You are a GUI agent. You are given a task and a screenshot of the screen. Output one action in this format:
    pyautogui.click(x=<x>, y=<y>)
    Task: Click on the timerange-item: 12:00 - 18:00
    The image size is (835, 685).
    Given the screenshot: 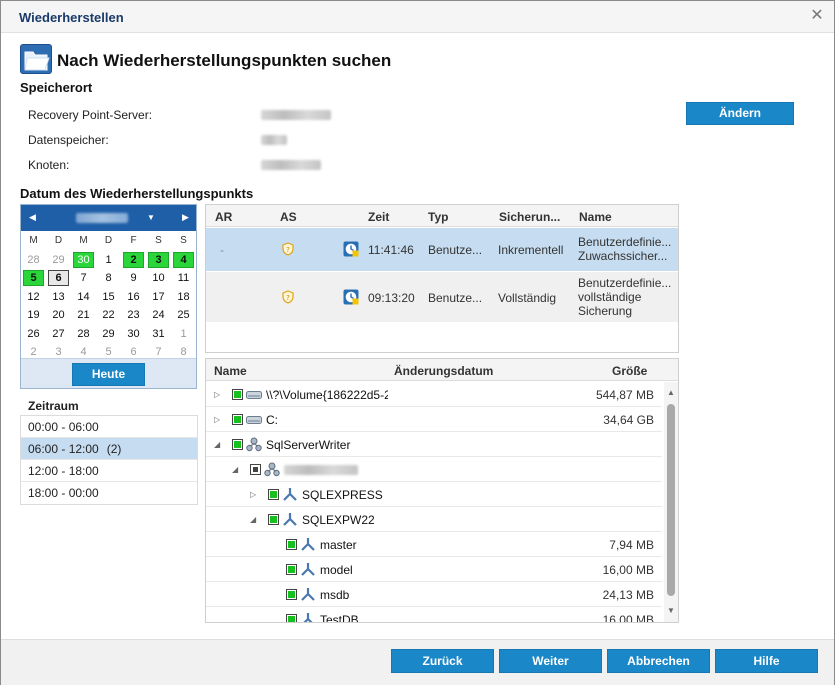 What is the action you would take?
    pyautogui.click(x=109, y=471)
    